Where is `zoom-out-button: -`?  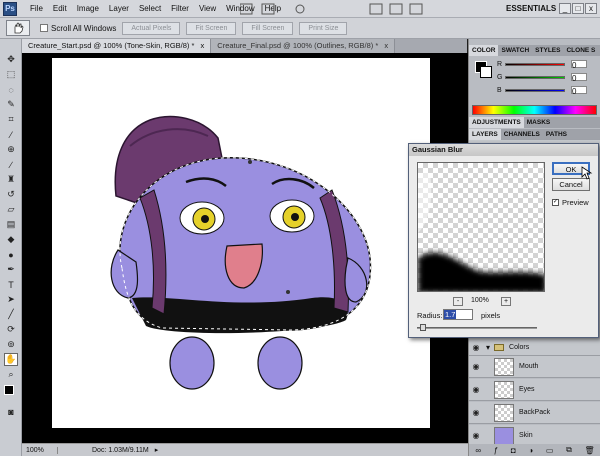
zoom-out-button: - is located at coordinates (458, 301).